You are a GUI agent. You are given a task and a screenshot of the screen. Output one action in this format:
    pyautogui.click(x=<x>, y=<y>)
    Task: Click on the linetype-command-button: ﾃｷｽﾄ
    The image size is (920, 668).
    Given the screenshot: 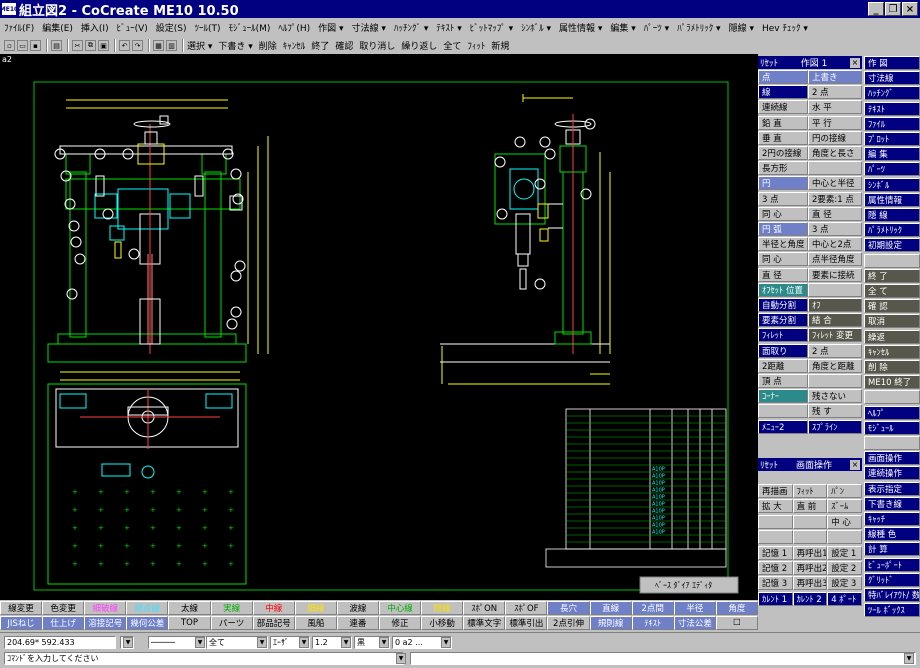 What is the action you would take?
    pyautogui.click(x=652, y=623)
    